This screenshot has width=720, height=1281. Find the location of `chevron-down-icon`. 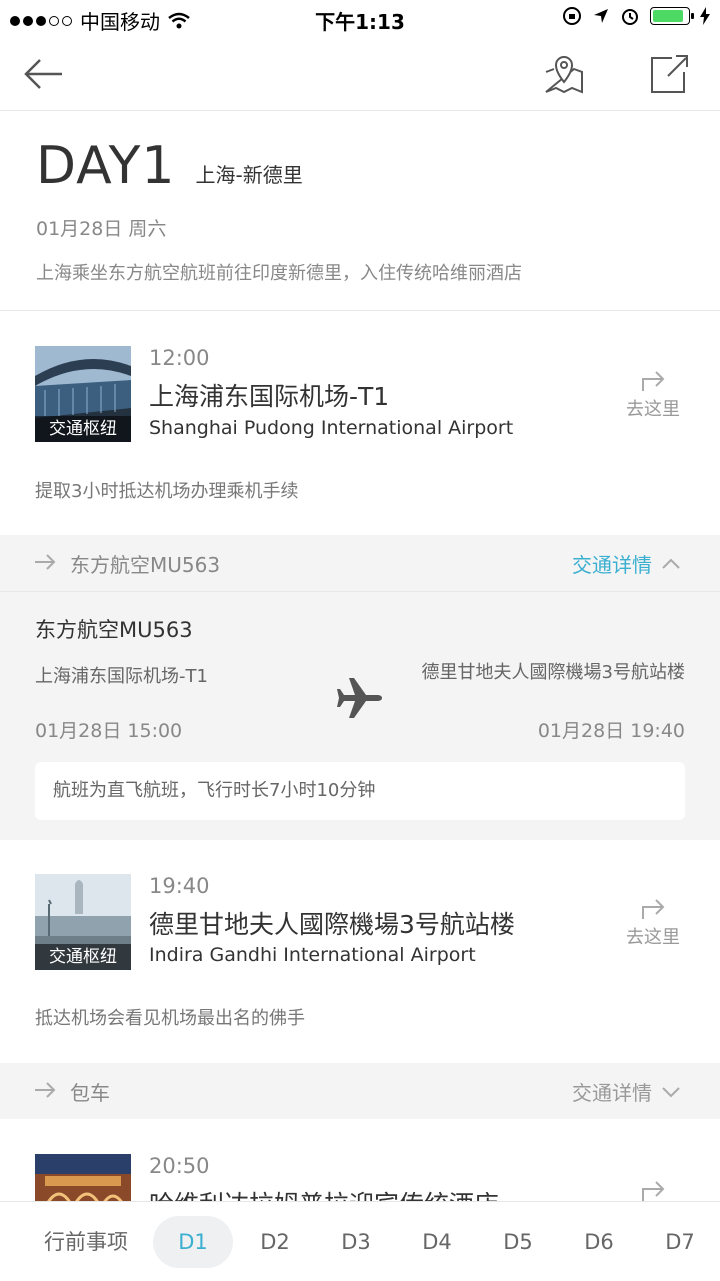

chevron-down-icon is located at coordinates (671, 1091).